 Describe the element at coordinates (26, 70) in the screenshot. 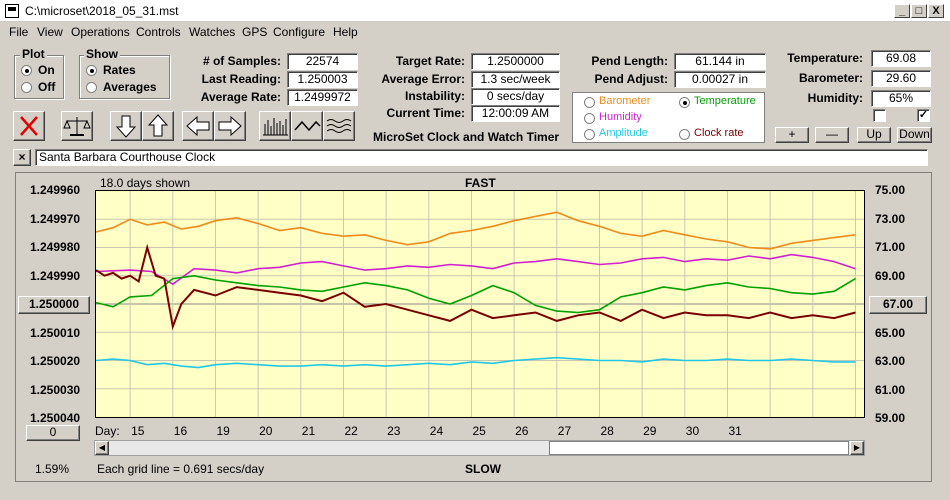

I see `plot-on-radio` at that location.